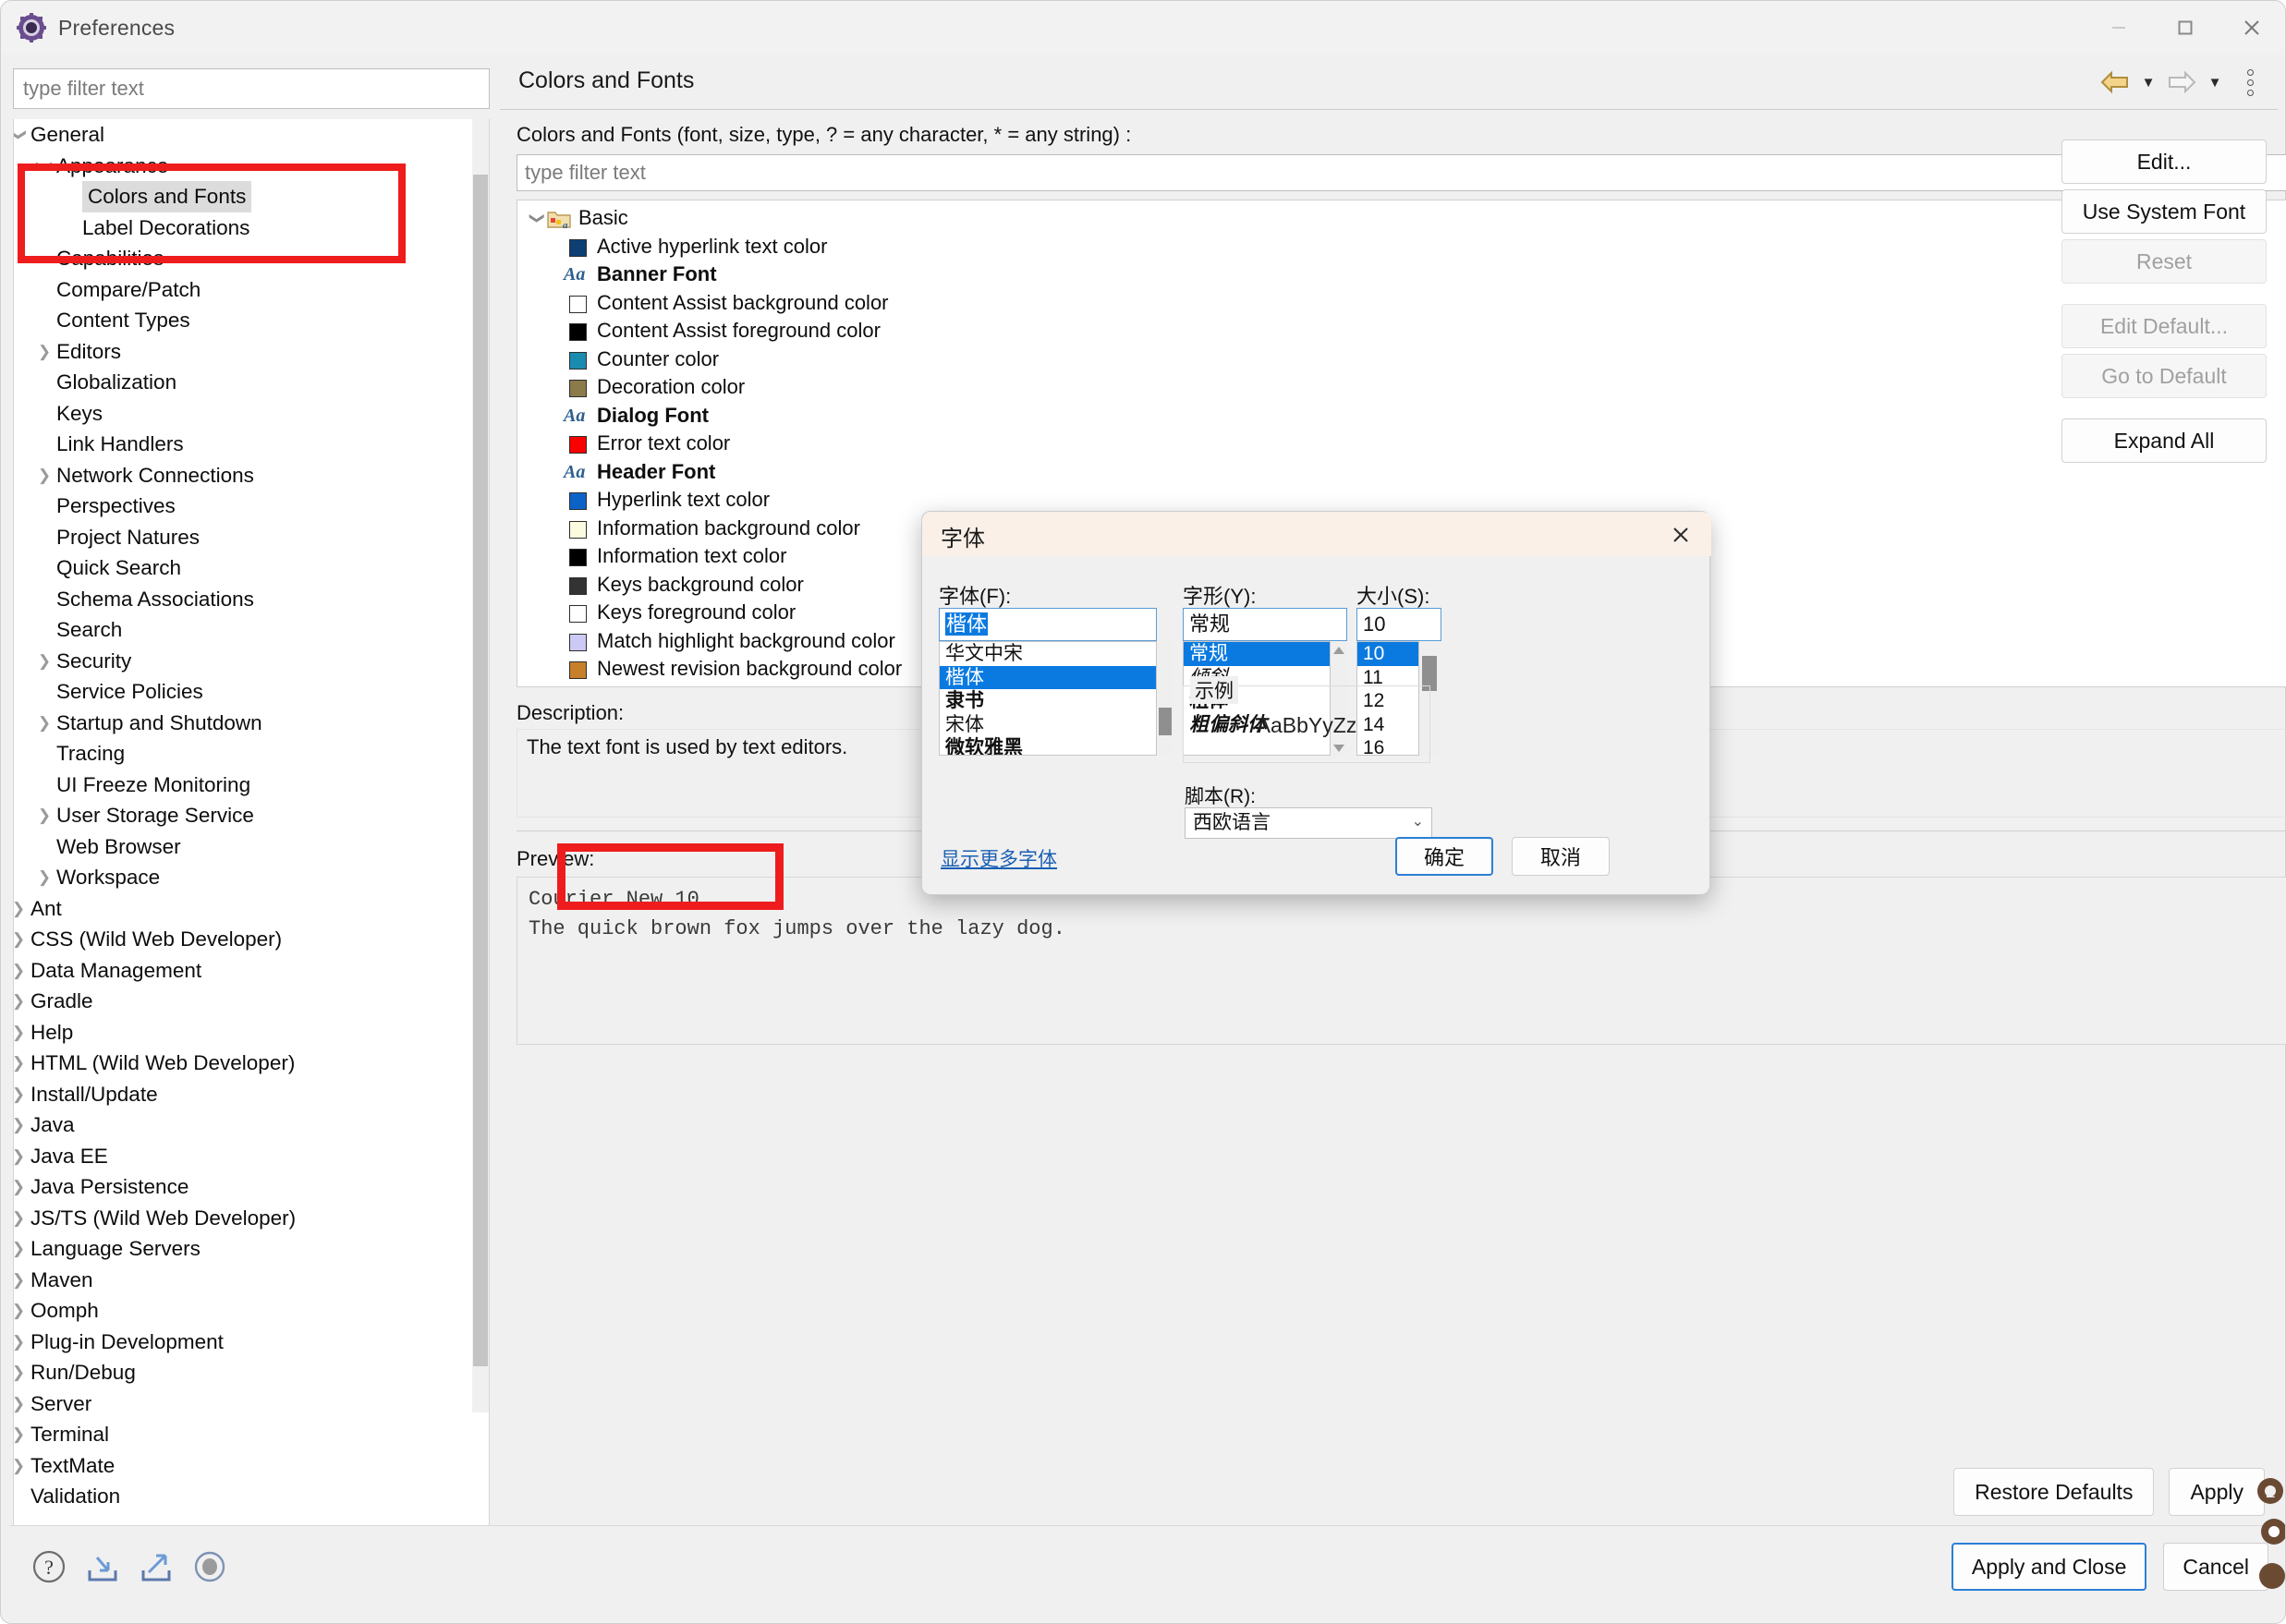 Image resolution: width=2286 pixels, height=1624 pixels. What do you see at coordinates (1308, 823) in the screenshot?
I see `script-select: 西欧语言 ⌄` at bounding box center [1308, 823].